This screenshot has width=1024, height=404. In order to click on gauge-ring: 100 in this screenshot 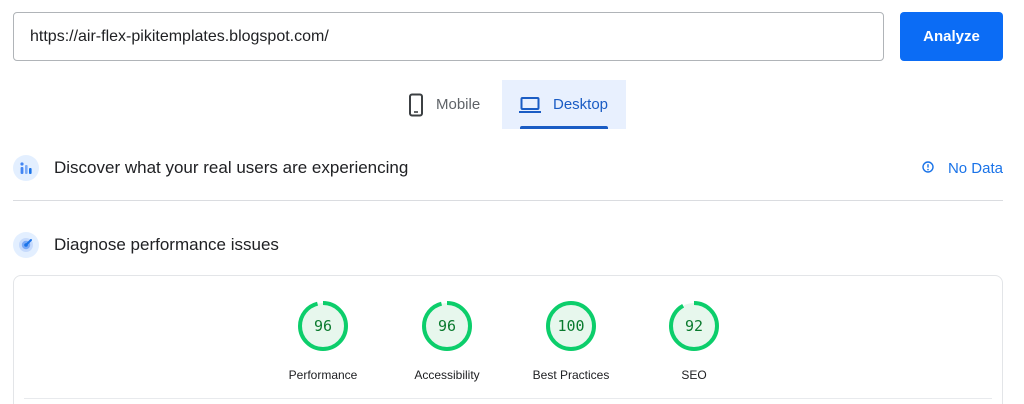, I will do `click(571, 326)`.